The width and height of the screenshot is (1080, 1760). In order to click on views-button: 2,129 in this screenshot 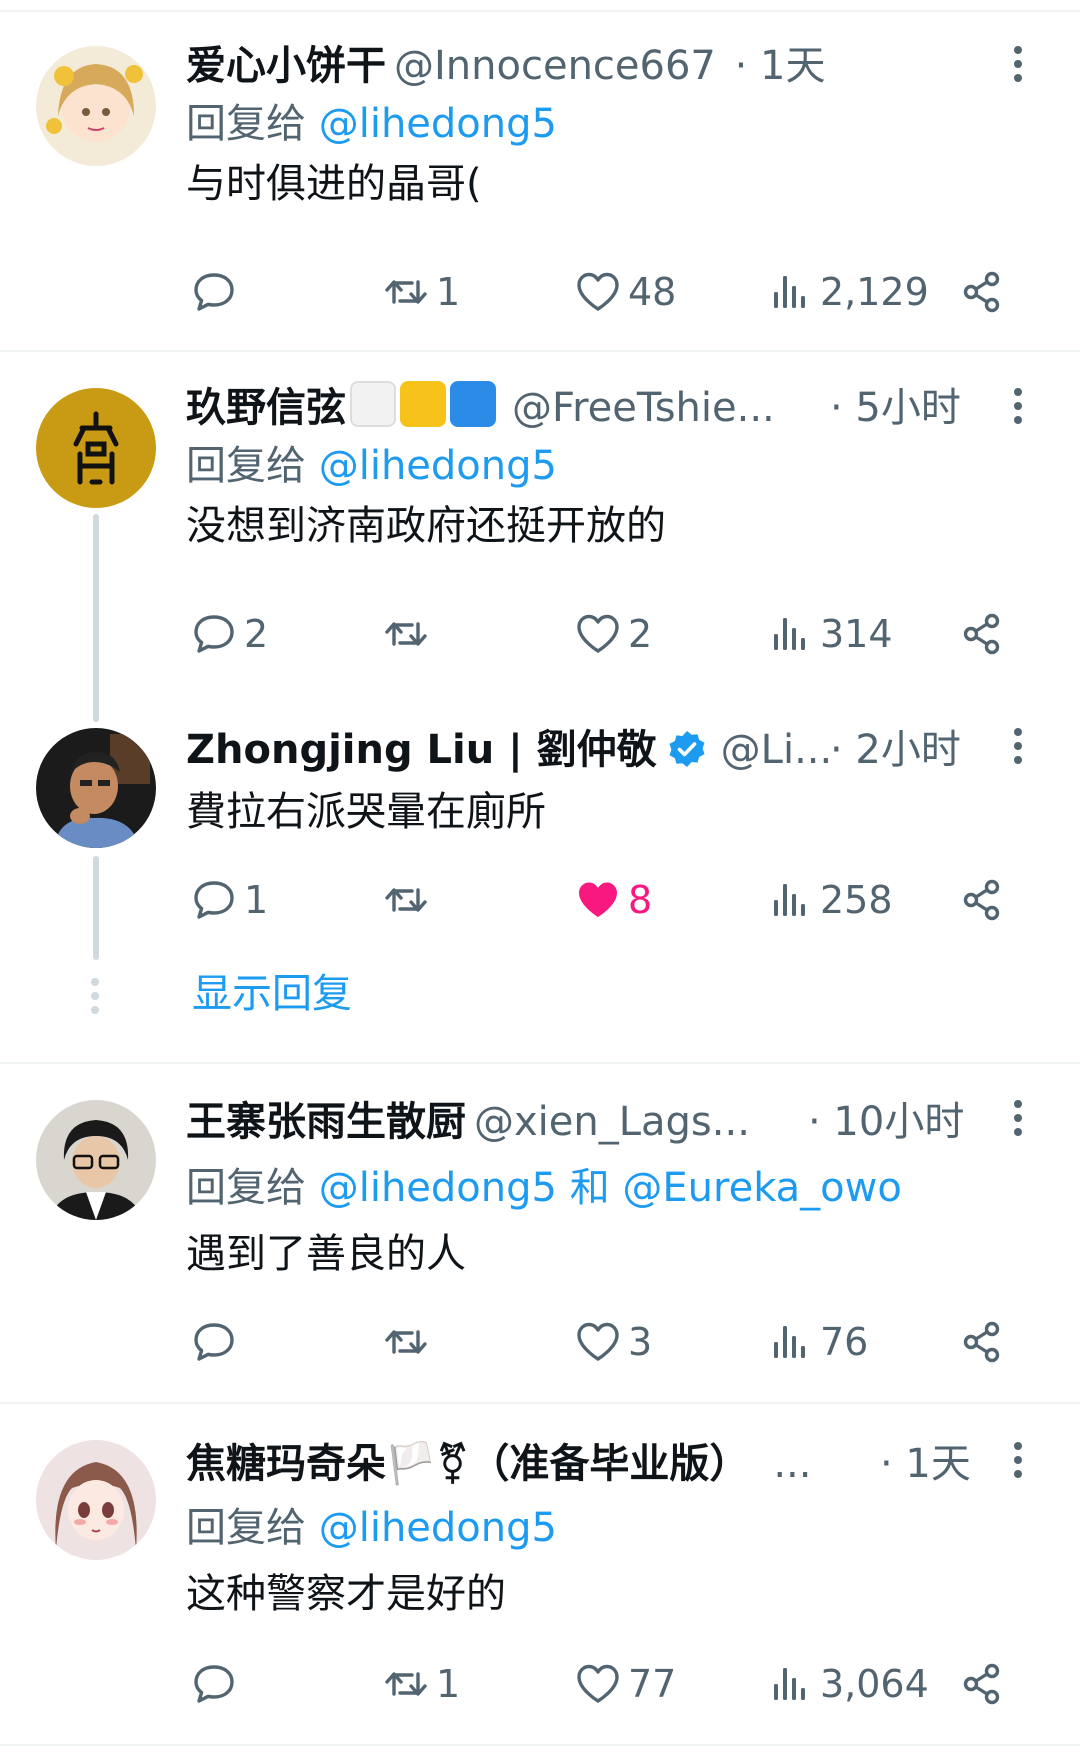, I will do `click(847, 292)`.